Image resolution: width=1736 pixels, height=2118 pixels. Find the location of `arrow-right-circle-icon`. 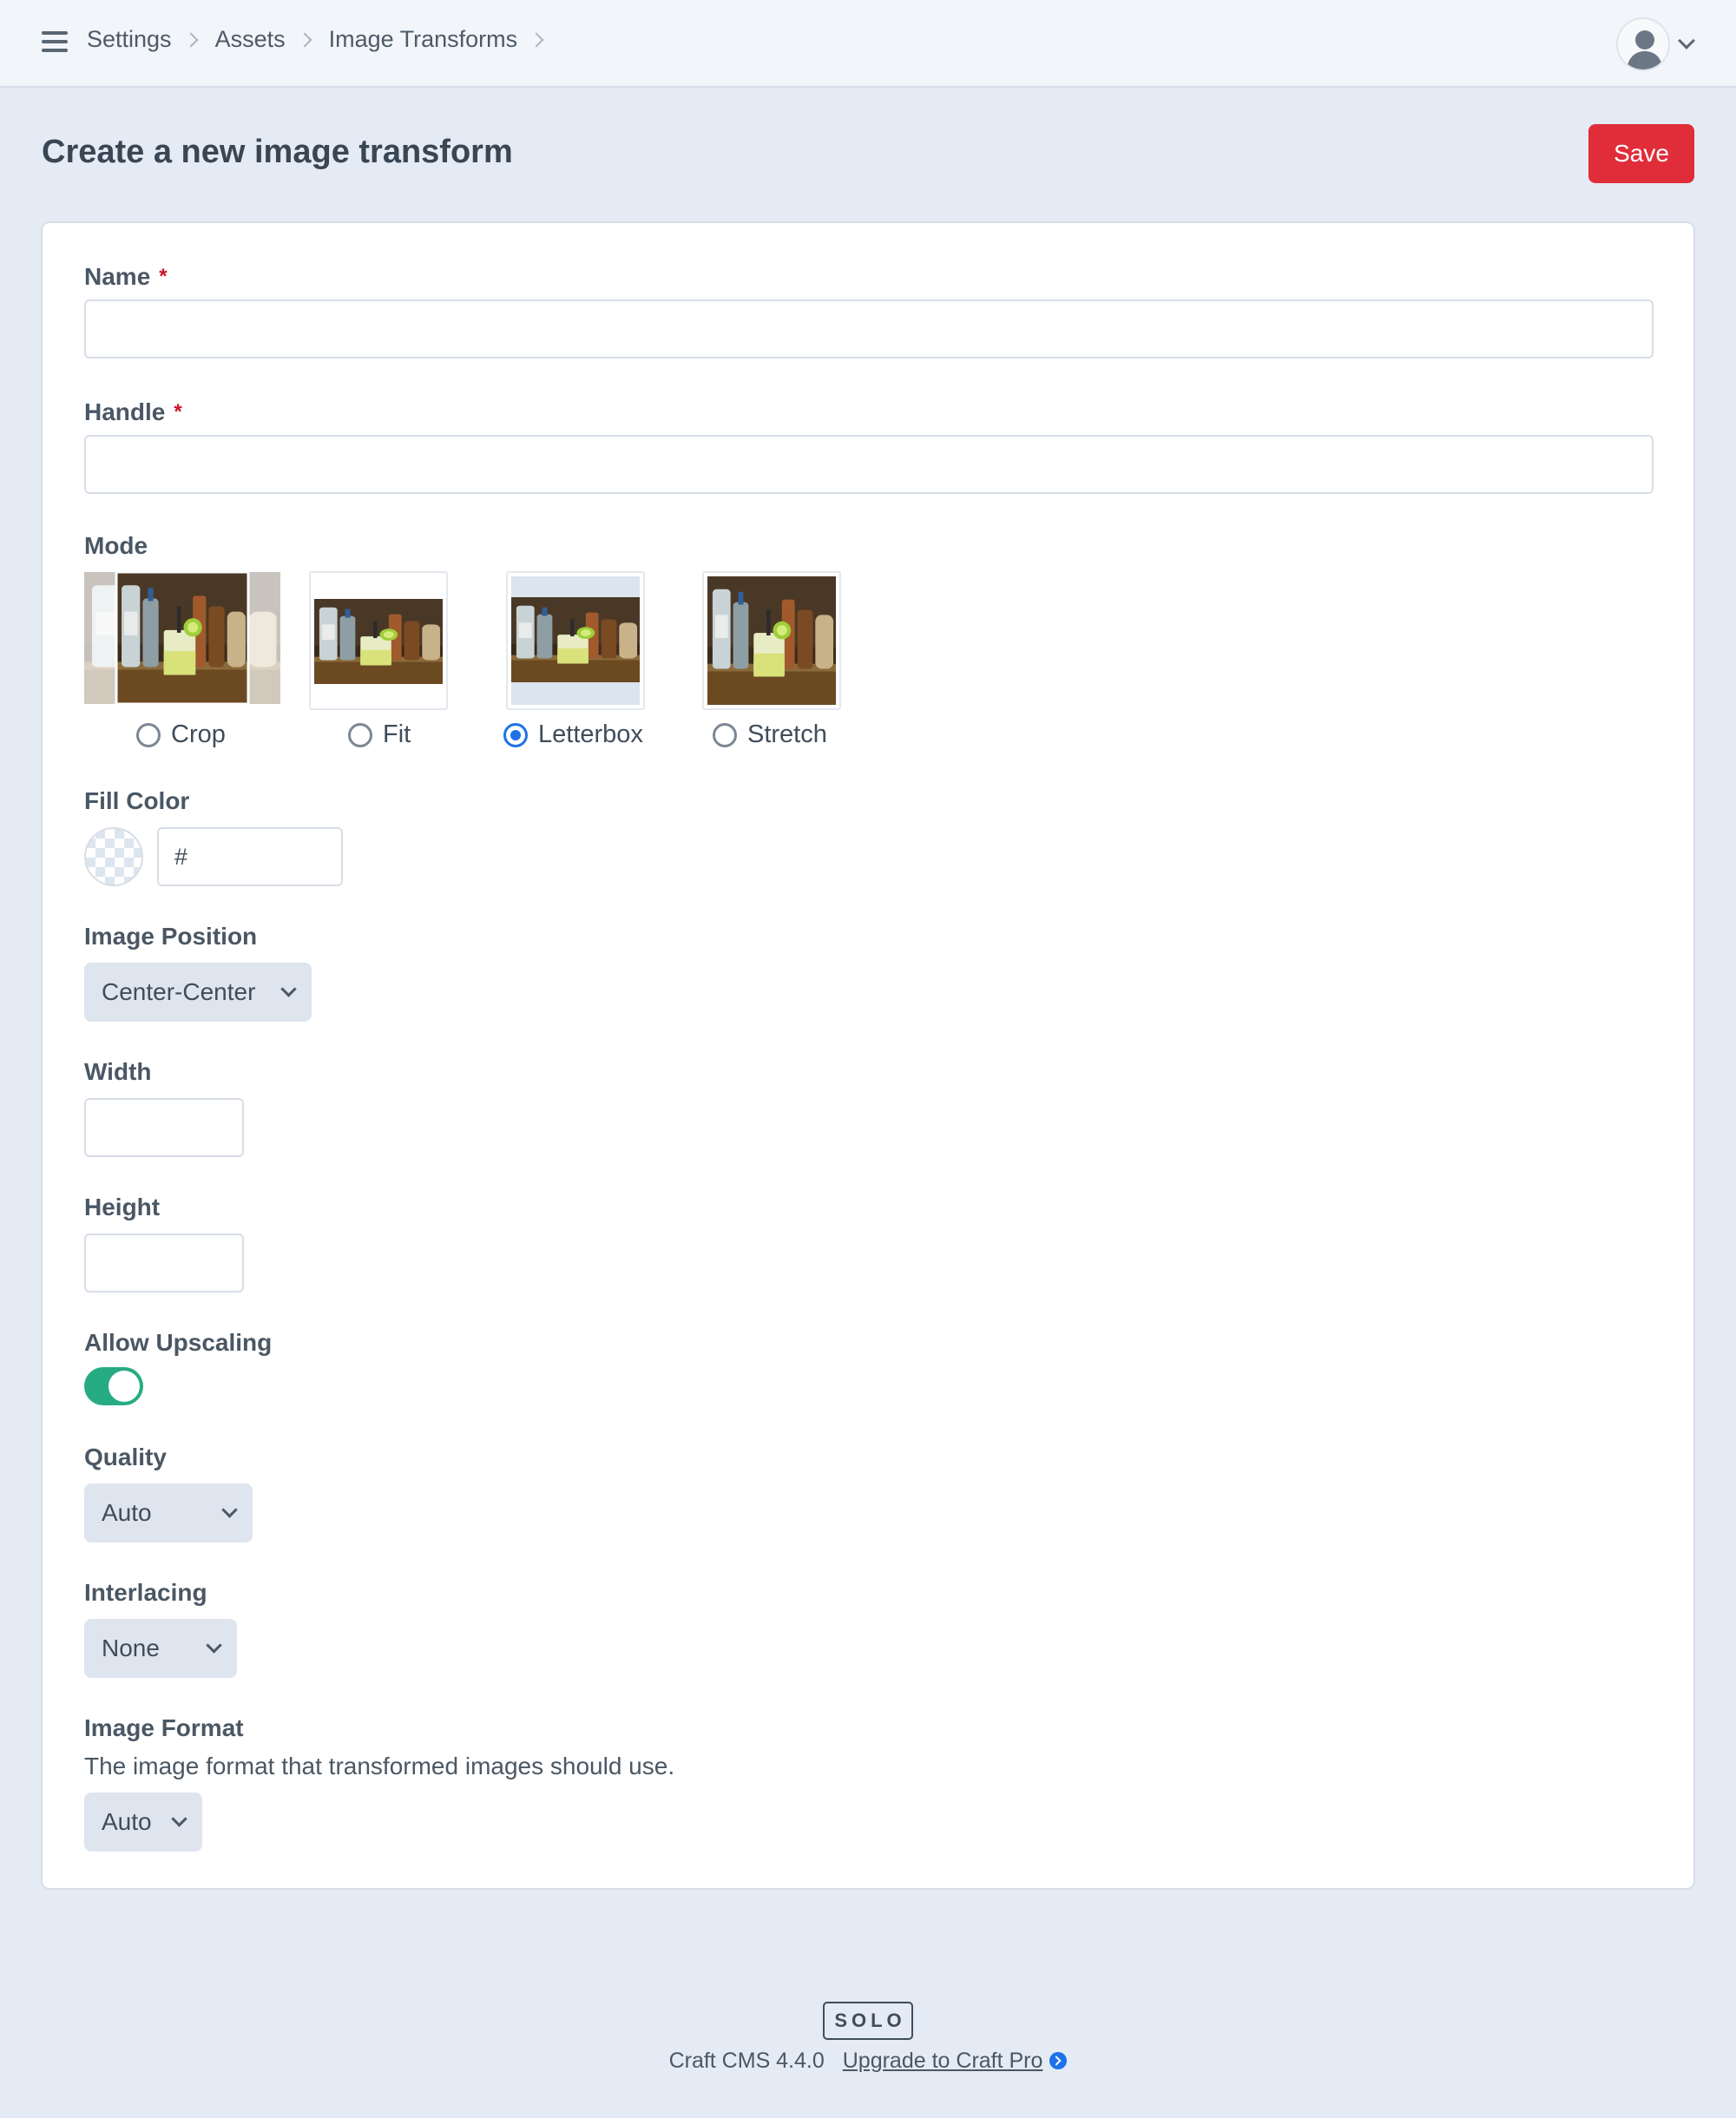

arrow-right-circle-icon is located at coordinates (1058, 2060).